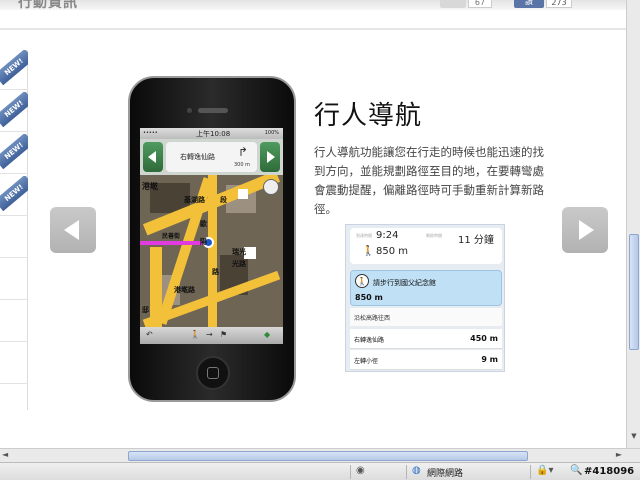 The height and width of the screenshot is (480, 640). Describe the element at coordinates (529, 4) in the screenshot. I see `facebook-like-button: 讚` at that location.